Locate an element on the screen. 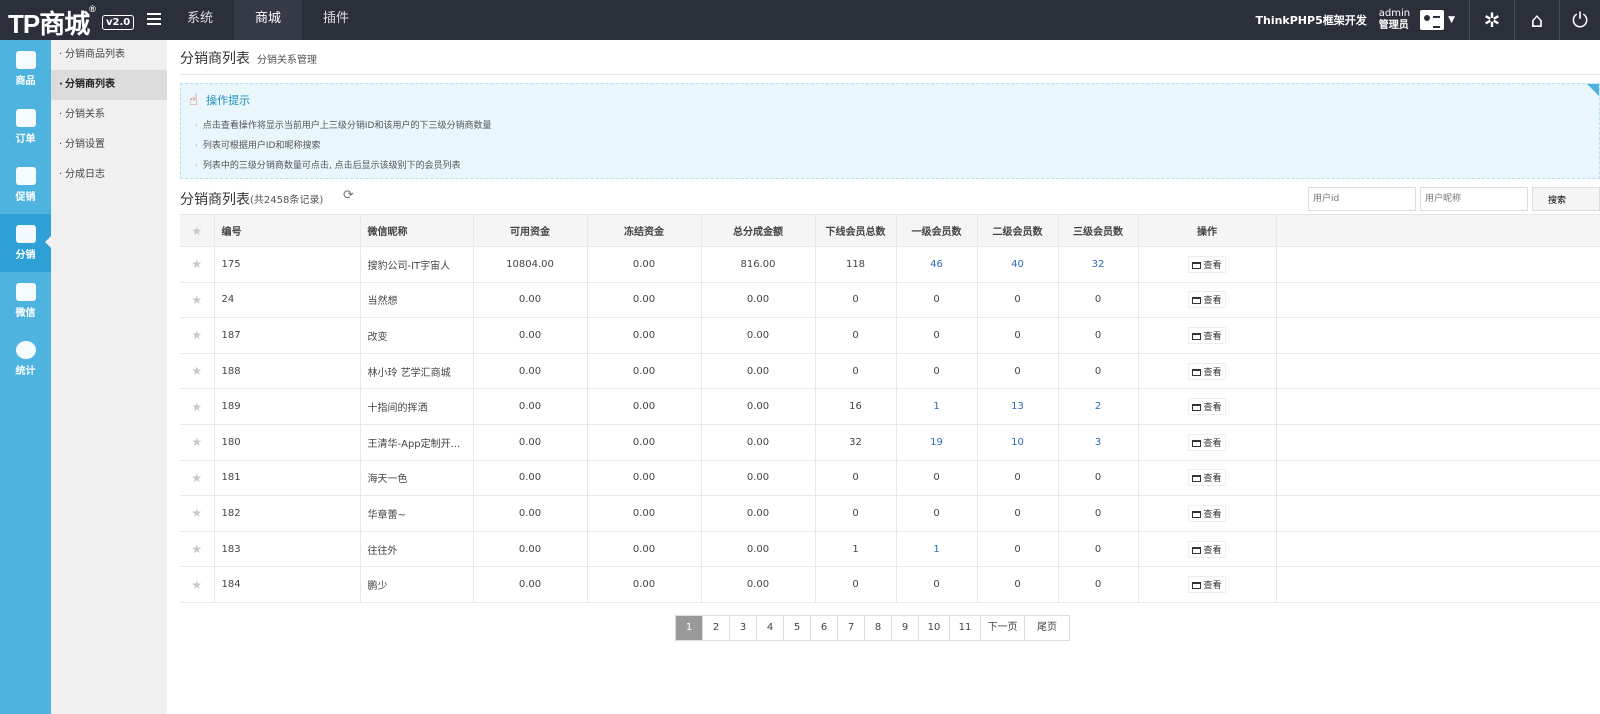  cell-nickname: 海天一色 is located at coordinates (417, 478).